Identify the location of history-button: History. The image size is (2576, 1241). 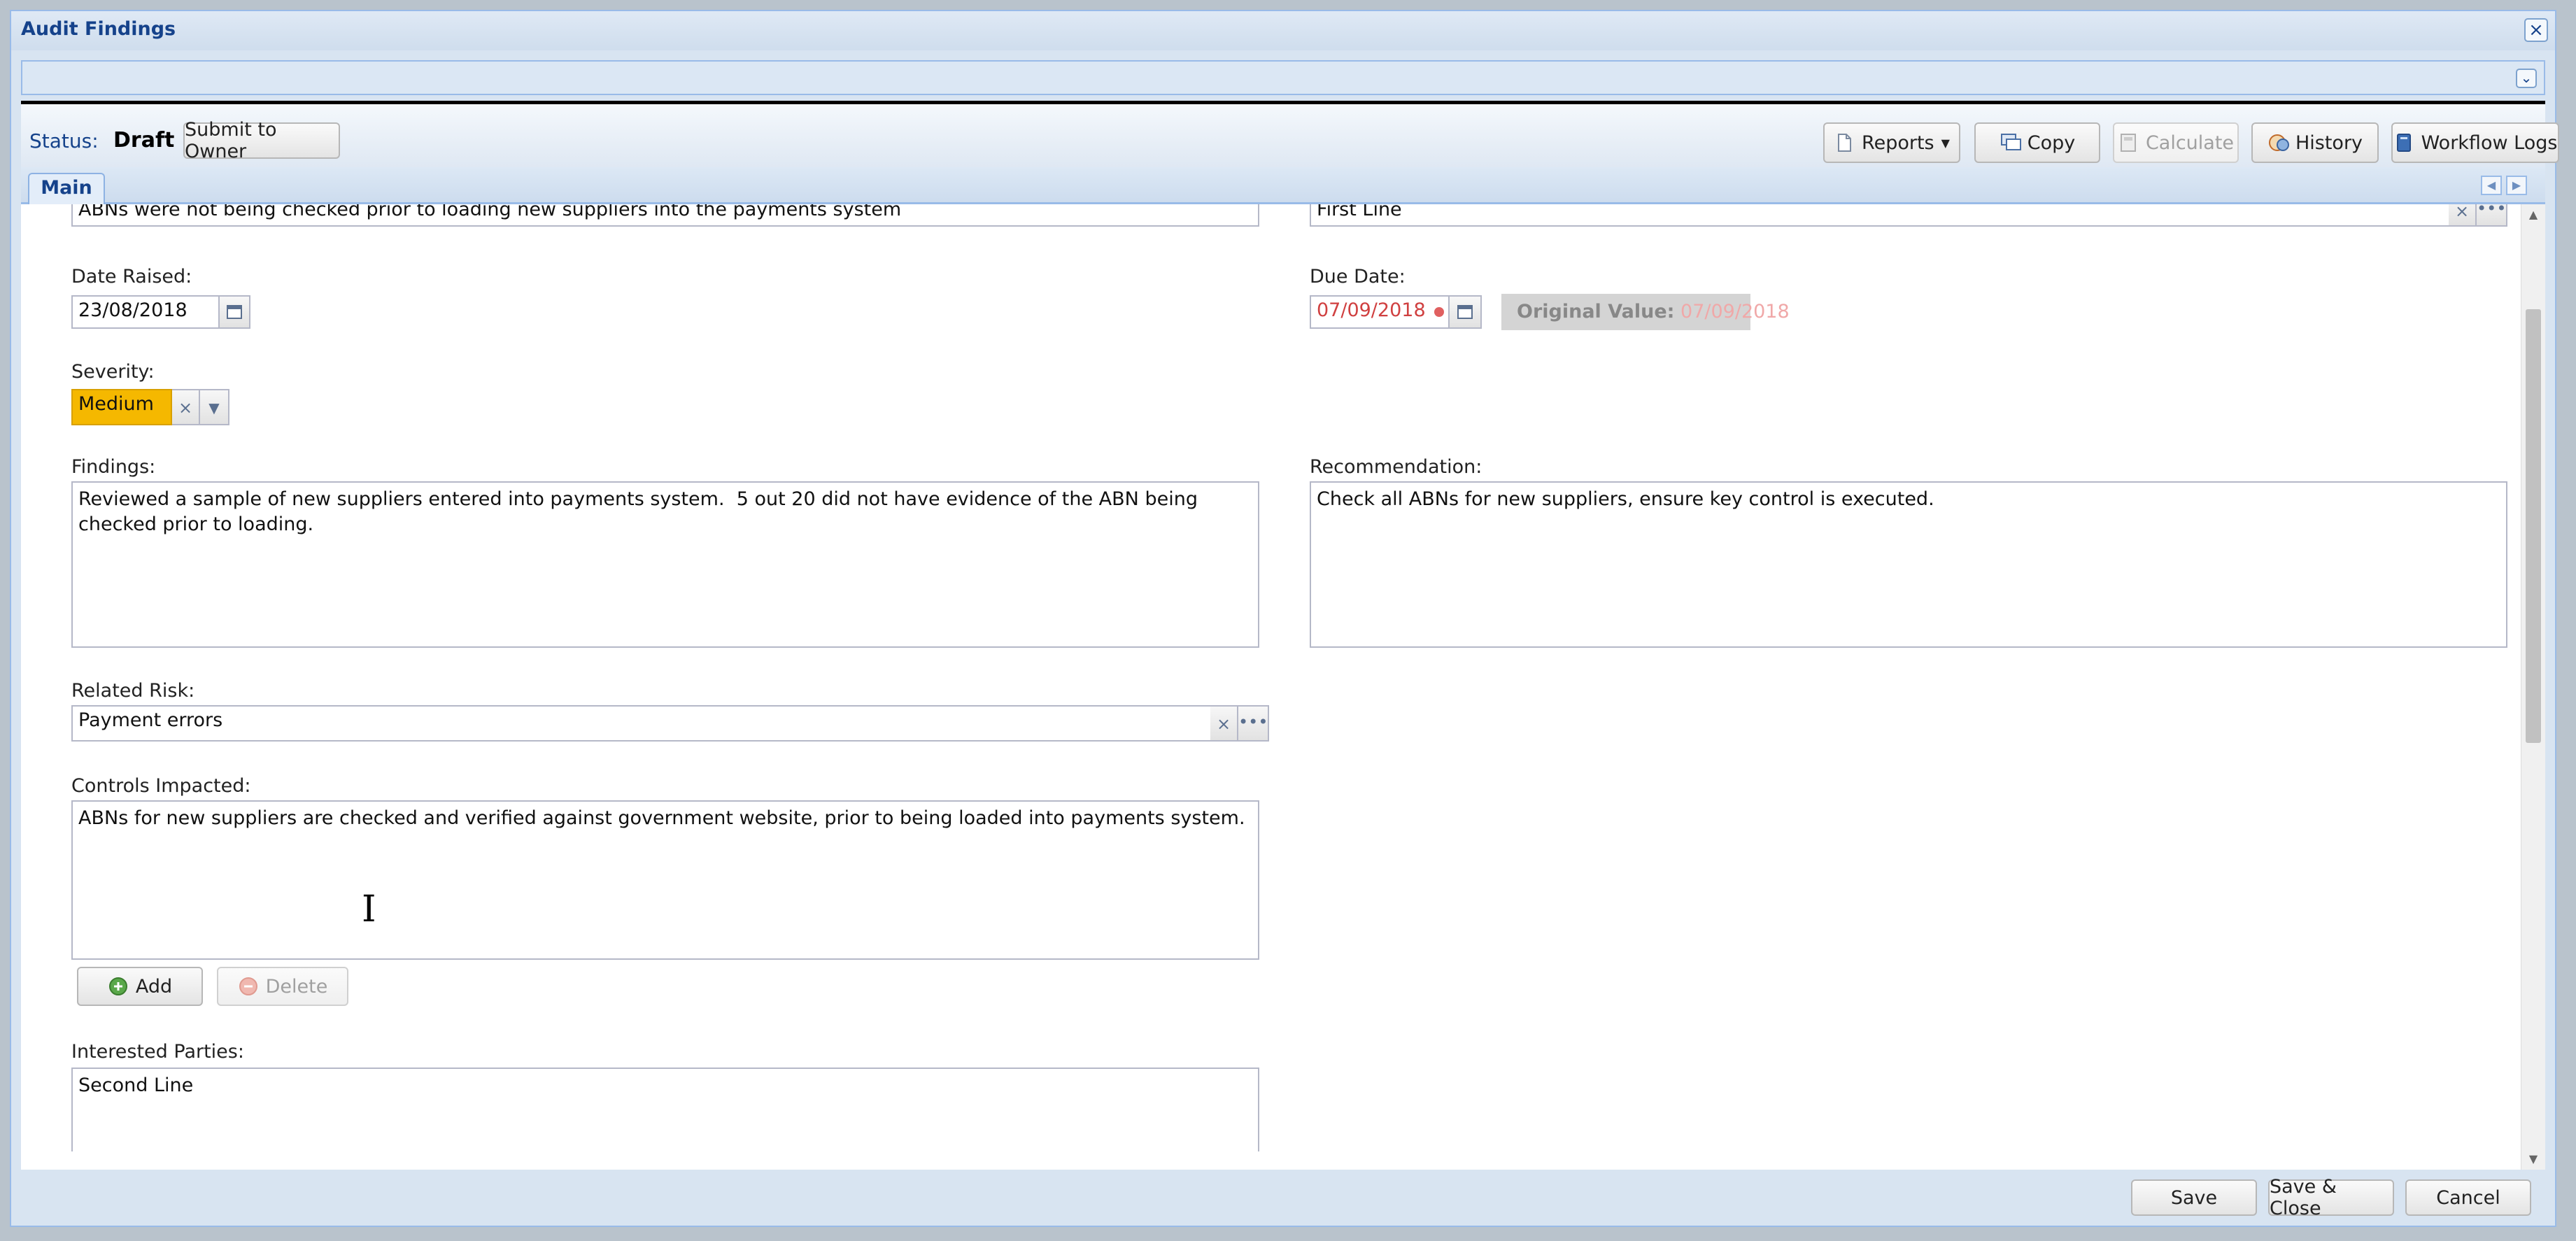
(2315, 142).